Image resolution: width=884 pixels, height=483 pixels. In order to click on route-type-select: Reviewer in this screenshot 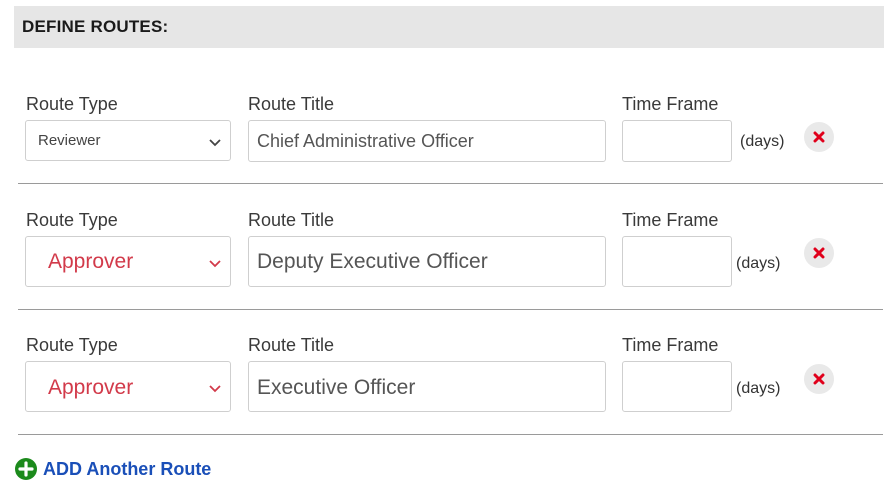, I will do `click(128, 140)`.